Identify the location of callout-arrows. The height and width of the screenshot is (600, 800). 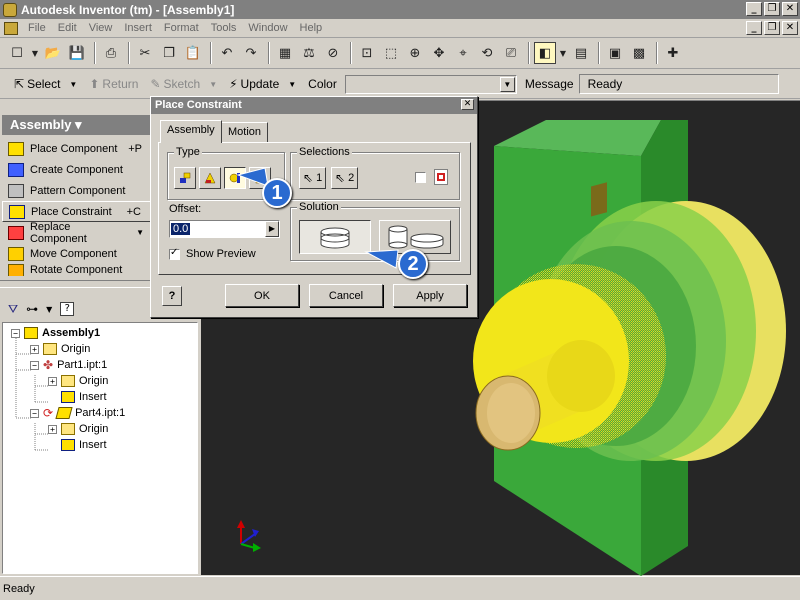
(317, 218).